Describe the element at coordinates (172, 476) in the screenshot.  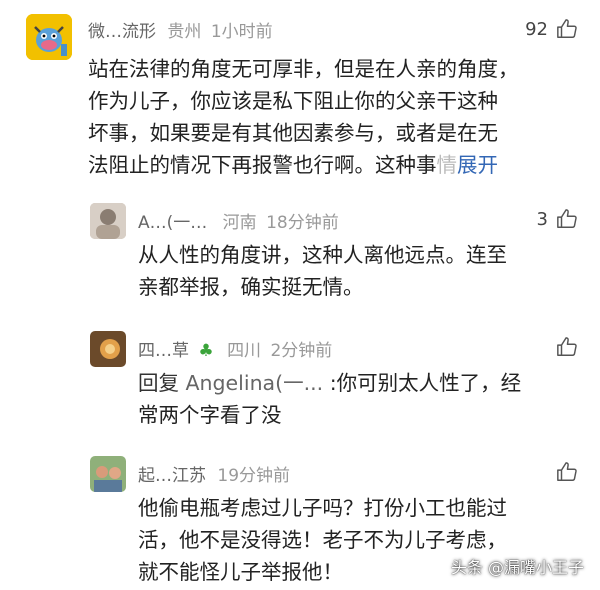
I see `commenter-name: 起…江苏` at that location.